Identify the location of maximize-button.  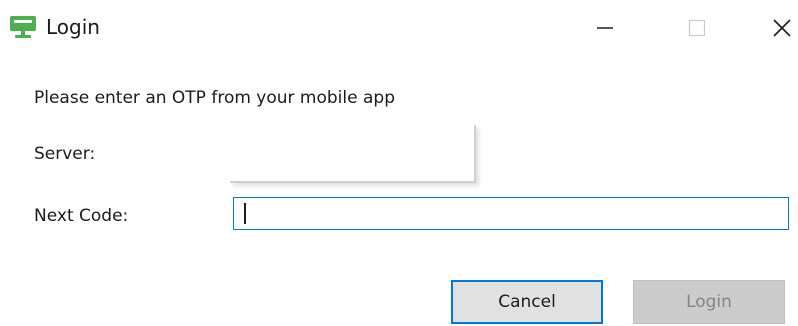
(697, 28).